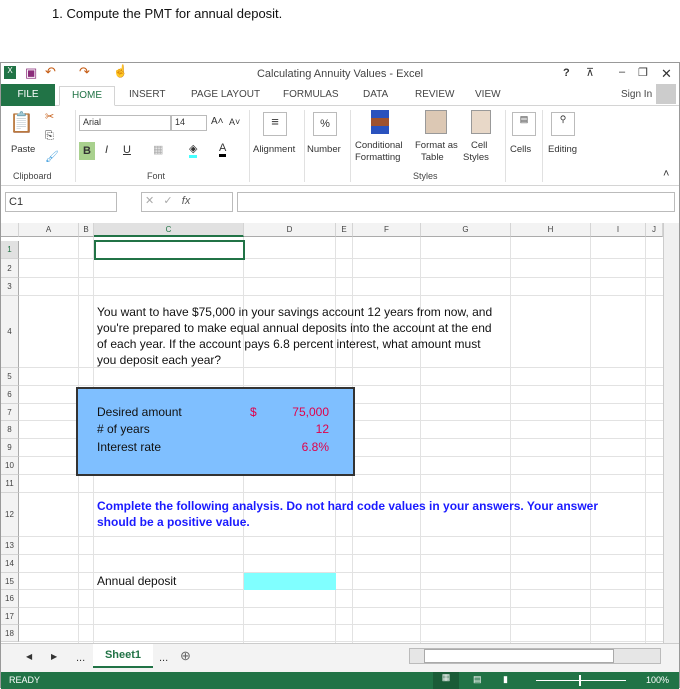  I want to click on font-name-select: Arial, so click(125, 123).